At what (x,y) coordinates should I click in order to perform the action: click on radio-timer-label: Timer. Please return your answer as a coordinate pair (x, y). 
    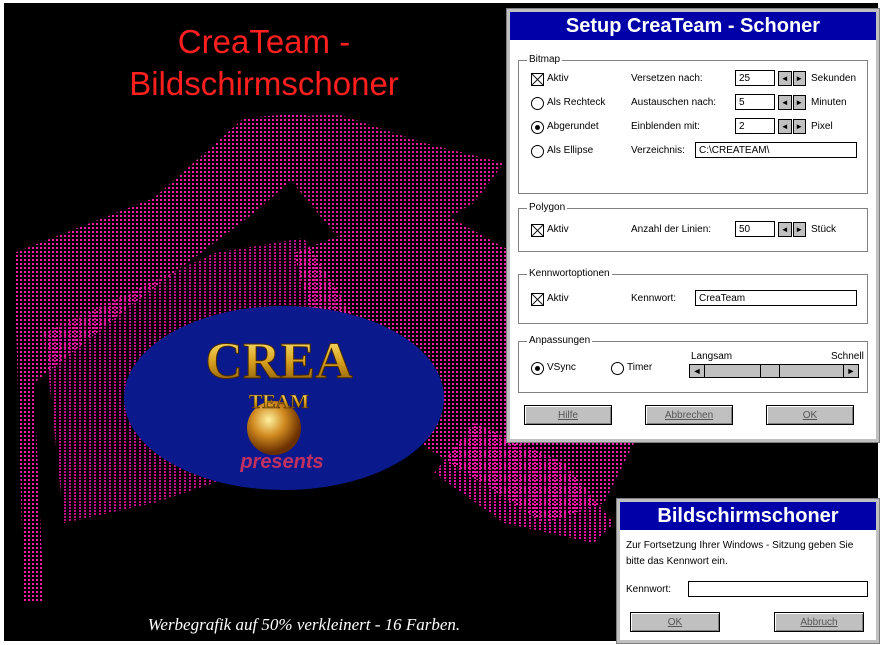
    Looking at the image, I should click on (640, 367).